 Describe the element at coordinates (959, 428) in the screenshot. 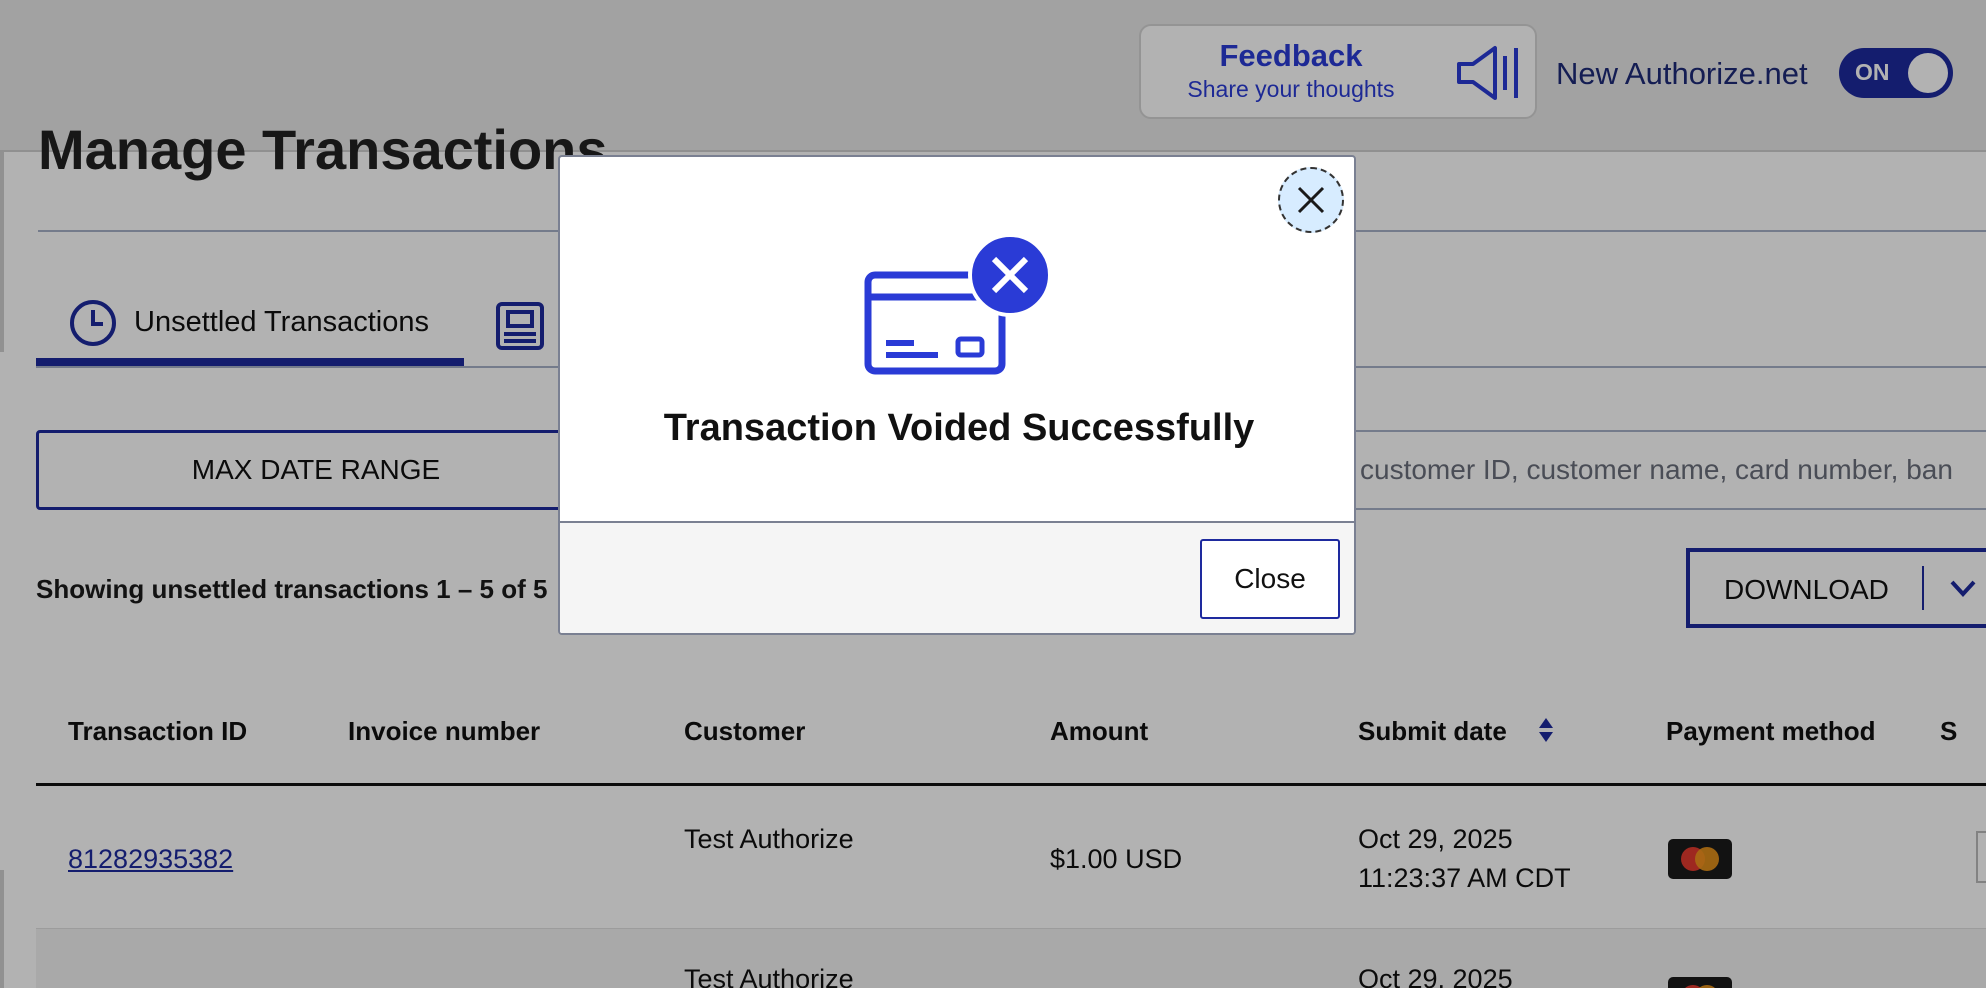

I see `dialog-title: Transaction Voided Successfully` at that location.